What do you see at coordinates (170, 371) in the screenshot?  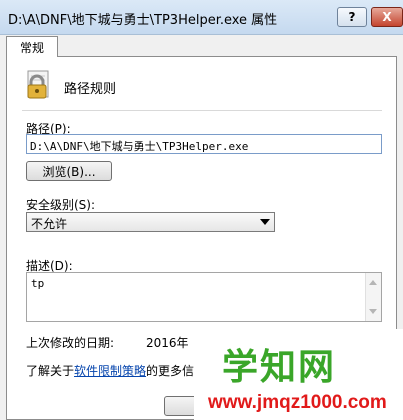 I see `learn-more-suffix: 的更多信` at bounding box center [170, 371].